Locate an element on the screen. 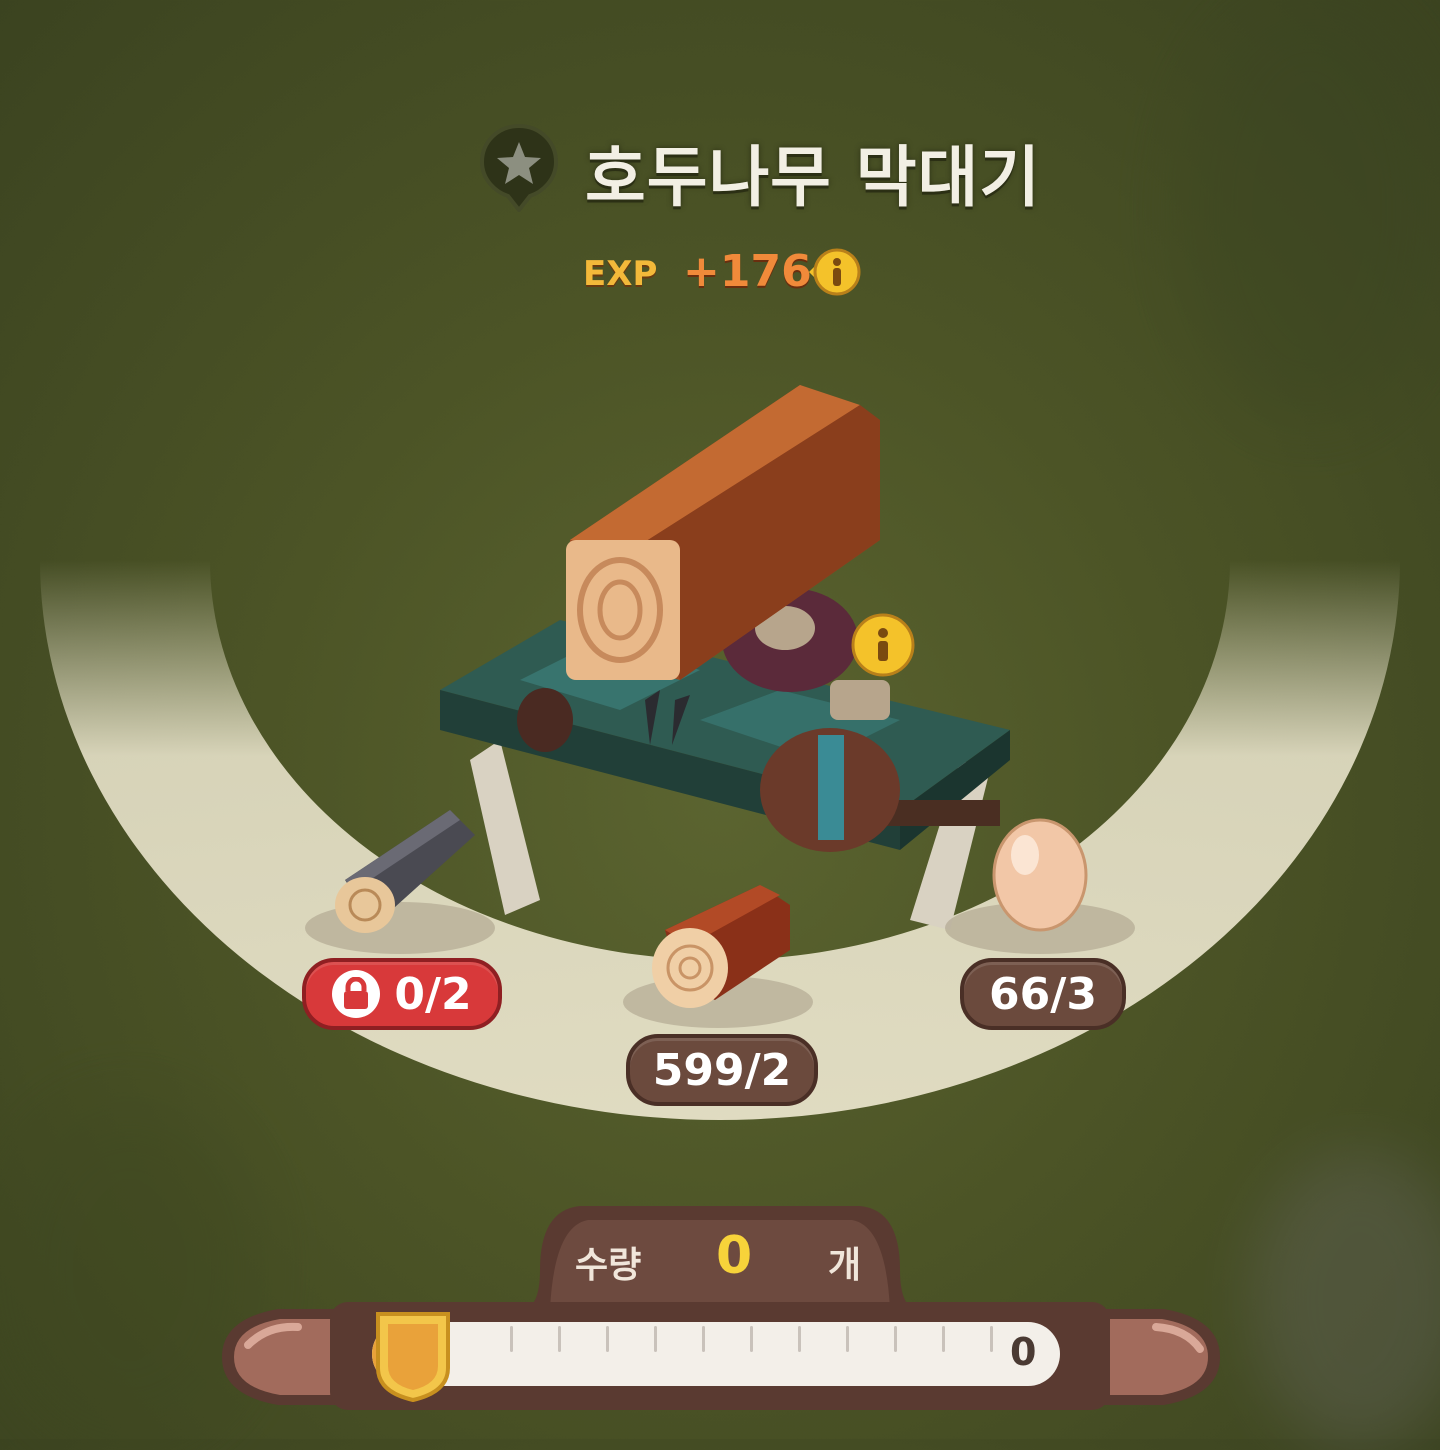 The height and width of the screenshot is (1450, 1440). tool-handle-image is located at coordinates (545, 720).